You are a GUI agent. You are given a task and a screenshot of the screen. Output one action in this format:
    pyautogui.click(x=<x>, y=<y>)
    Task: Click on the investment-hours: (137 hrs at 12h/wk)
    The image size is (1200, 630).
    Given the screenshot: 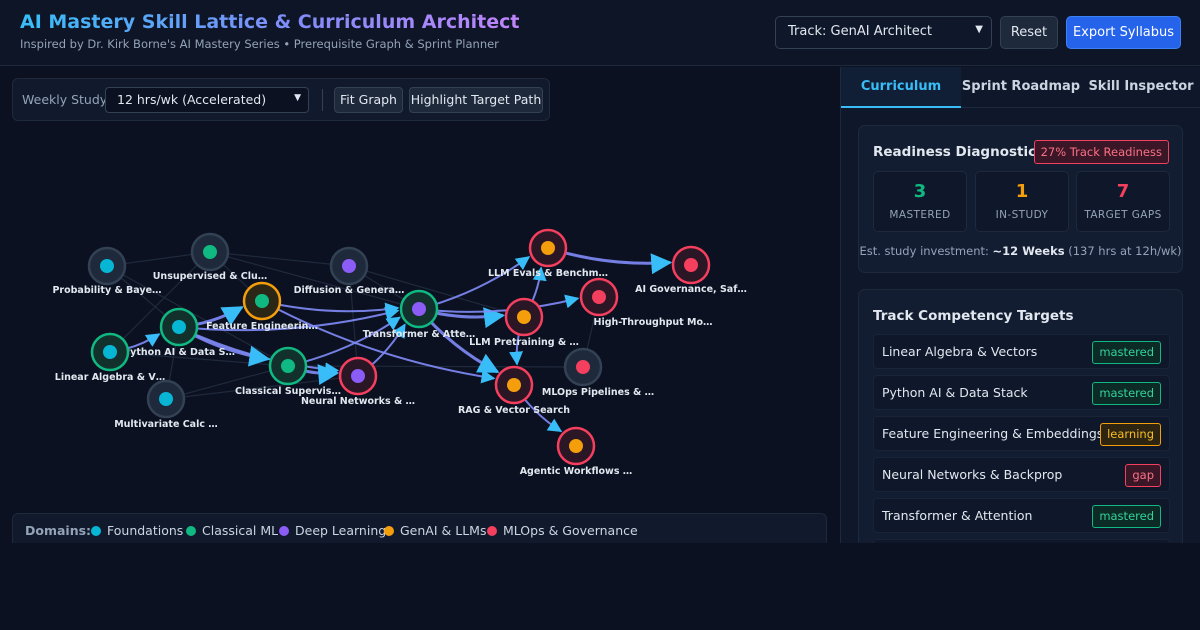 What is the action you would take?
    pyautogui.click(x=1125, y=251)
    